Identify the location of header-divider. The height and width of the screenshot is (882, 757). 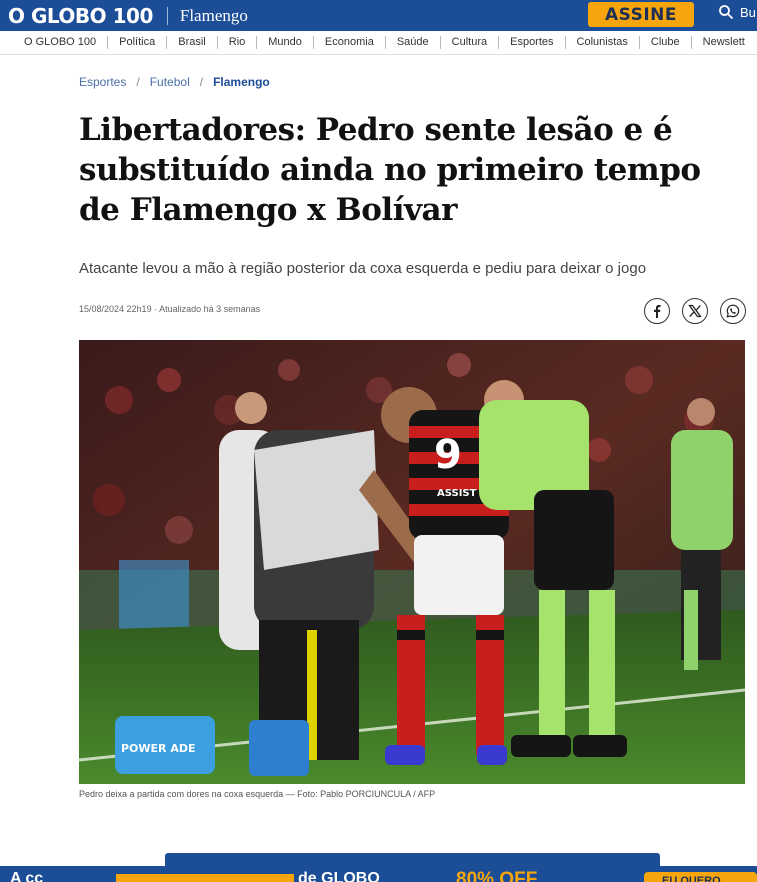
(167, 15).